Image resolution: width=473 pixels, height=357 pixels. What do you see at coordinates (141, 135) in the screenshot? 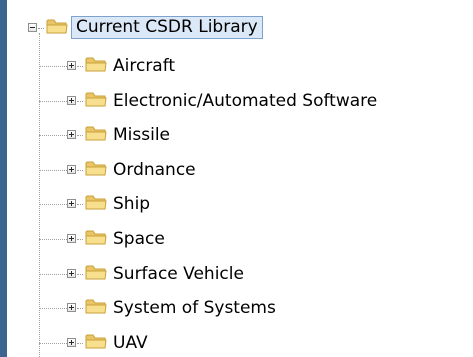
I see `tree-node-label: Missile` at bounding box center [141, 135].